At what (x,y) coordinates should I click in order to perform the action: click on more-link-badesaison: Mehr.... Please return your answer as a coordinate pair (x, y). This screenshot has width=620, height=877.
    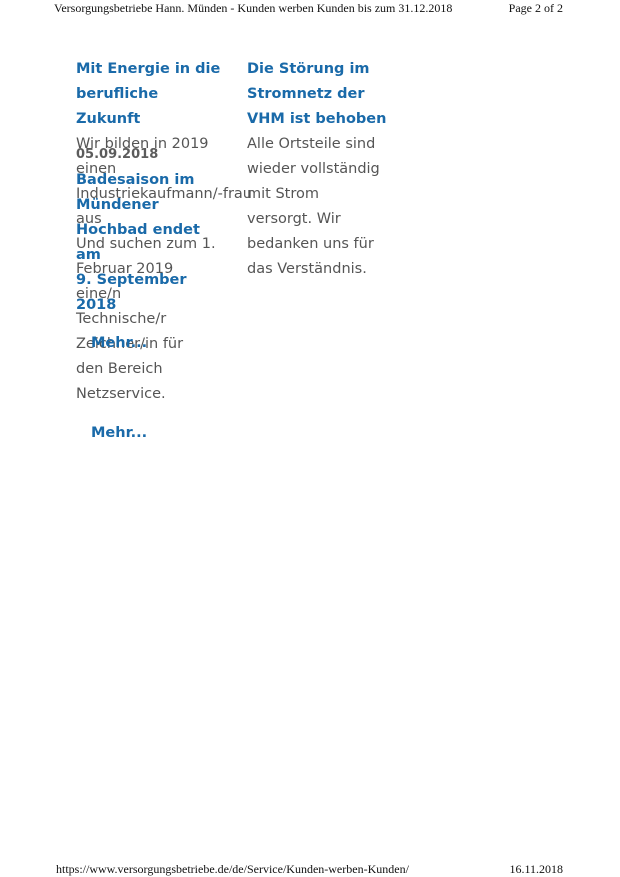
    Looking at the image, I should click on (119, 343).